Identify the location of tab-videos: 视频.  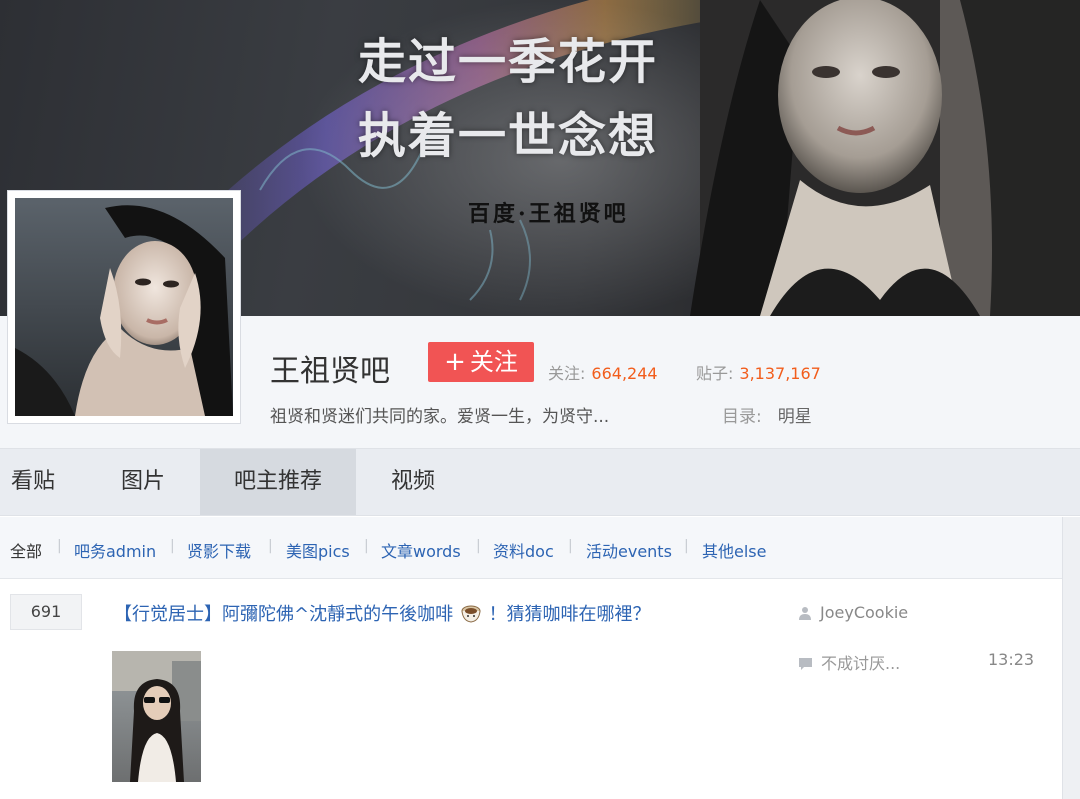
(413, 482).